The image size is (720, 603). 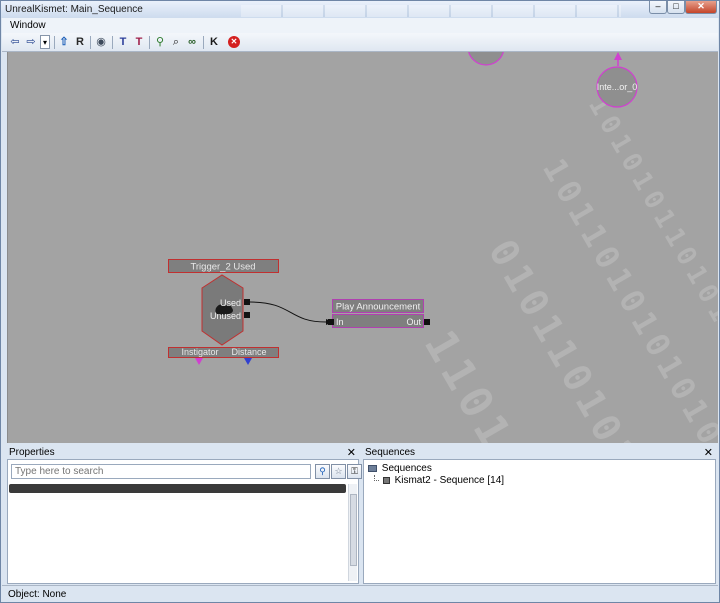 What do you see at coordinates (658, 7) in the screenshot?
I see `minimize-button: –` at bounding box center [658, 7].